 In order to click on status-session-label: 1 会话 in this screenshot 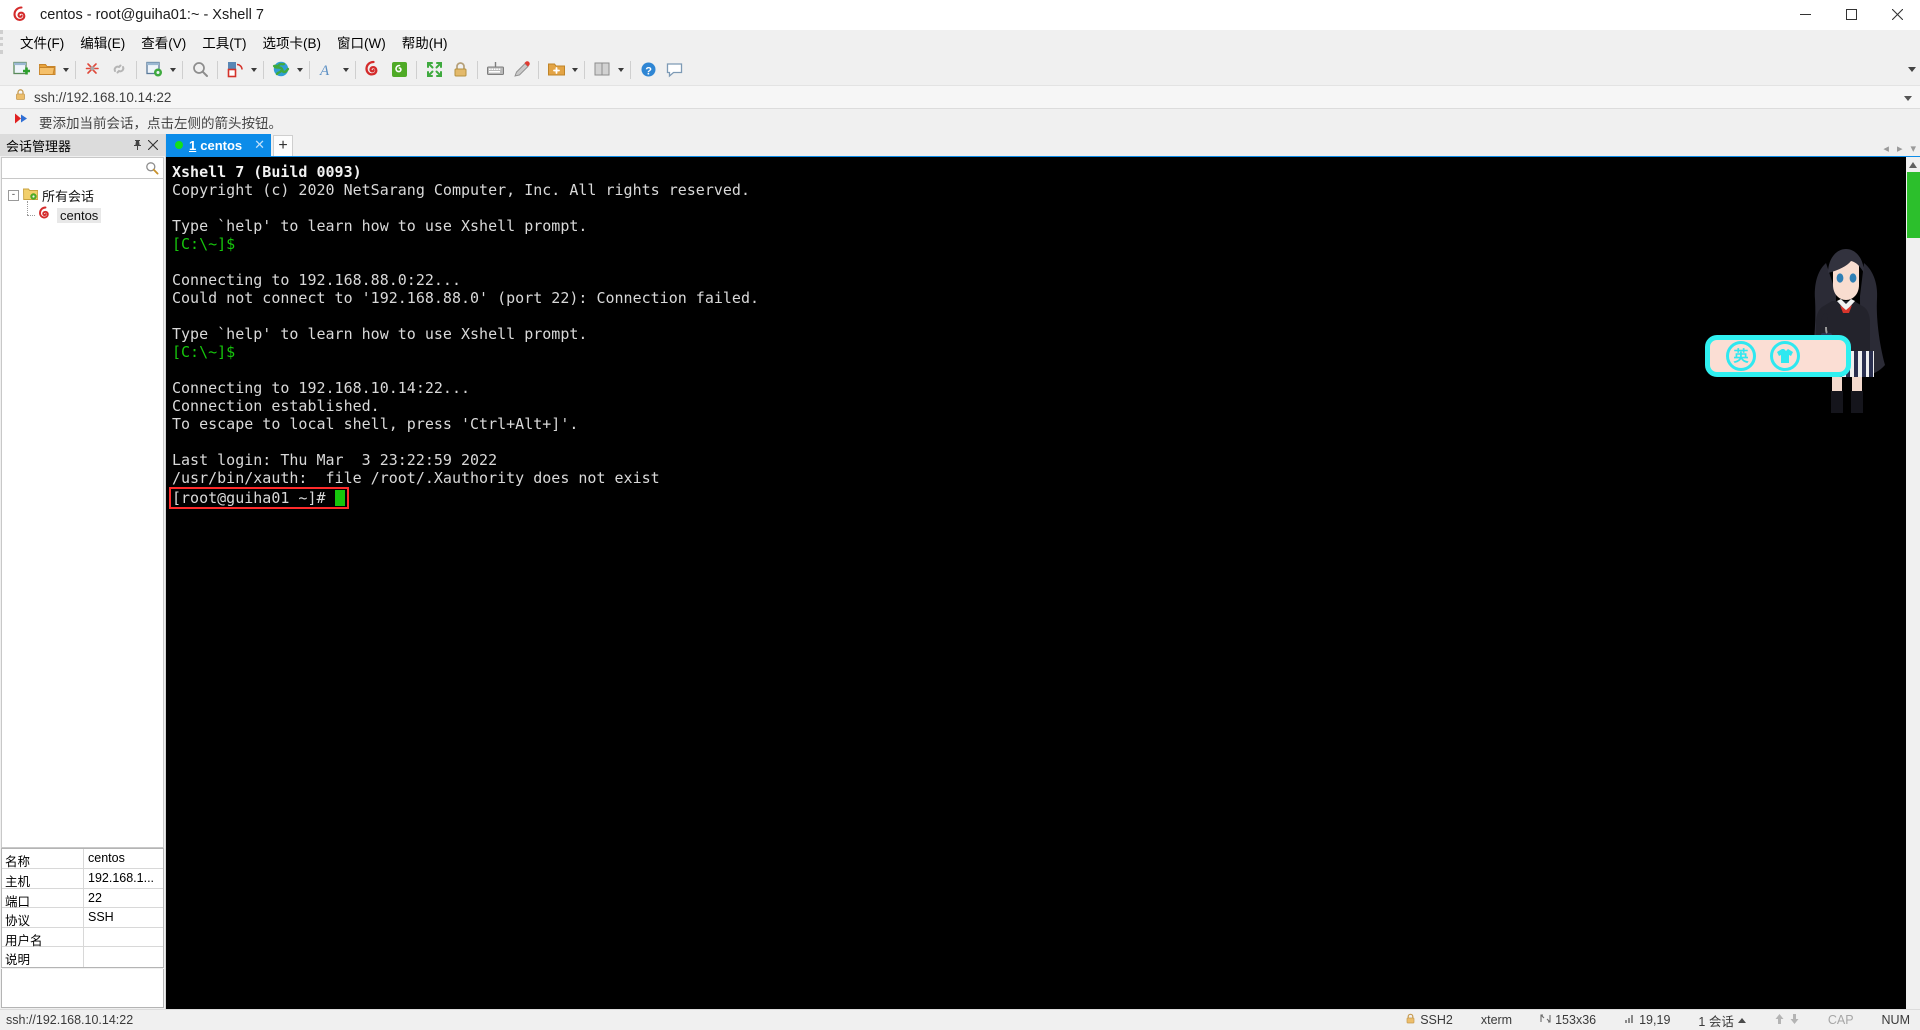, I will do `click(1716, 1021)`.